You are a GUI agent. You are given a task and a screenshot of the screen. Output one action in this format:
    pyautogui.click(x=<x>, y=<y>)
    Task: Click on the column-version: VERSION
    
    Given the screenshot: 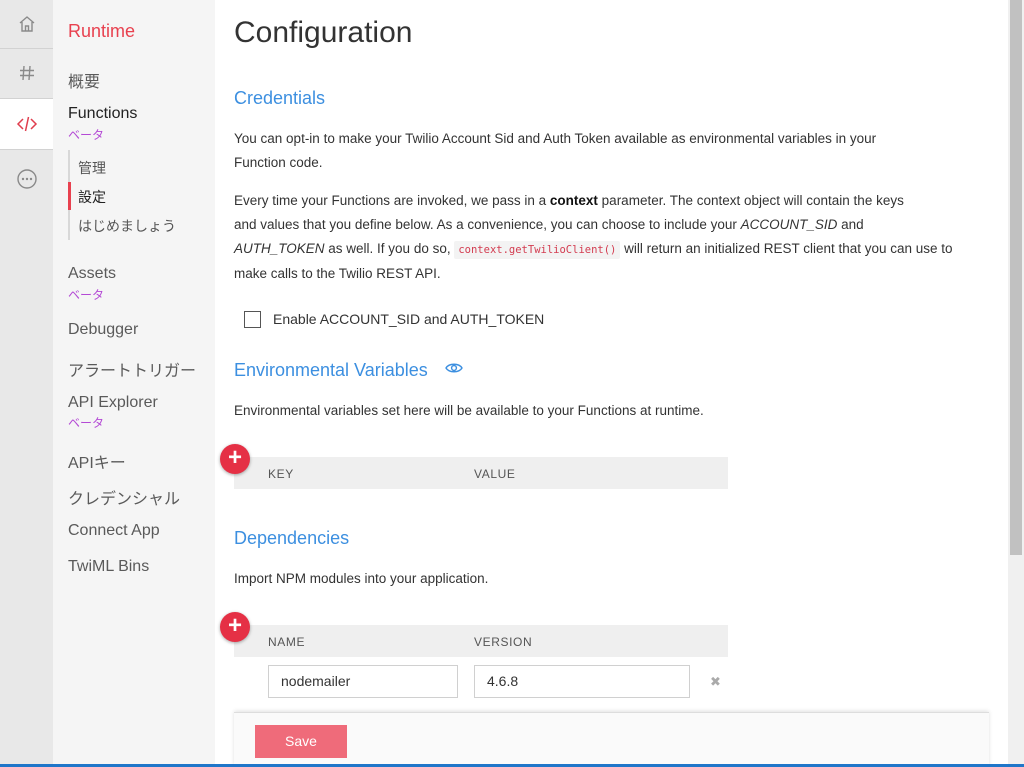 What is the action you would take?
    pyautogui.click(x=503, y=642)
    